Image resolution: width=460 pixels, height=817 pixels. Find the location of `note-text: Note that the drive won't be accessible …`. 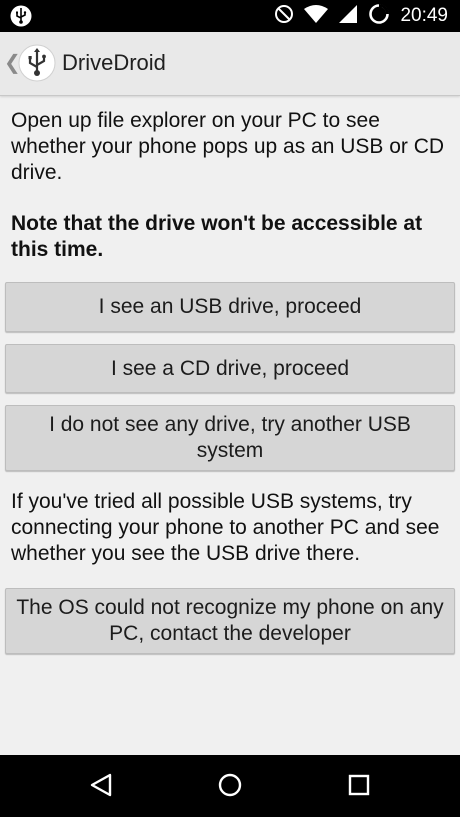

note-text: Note that the drive won't be accessible … is located at coordinates (217, 236).